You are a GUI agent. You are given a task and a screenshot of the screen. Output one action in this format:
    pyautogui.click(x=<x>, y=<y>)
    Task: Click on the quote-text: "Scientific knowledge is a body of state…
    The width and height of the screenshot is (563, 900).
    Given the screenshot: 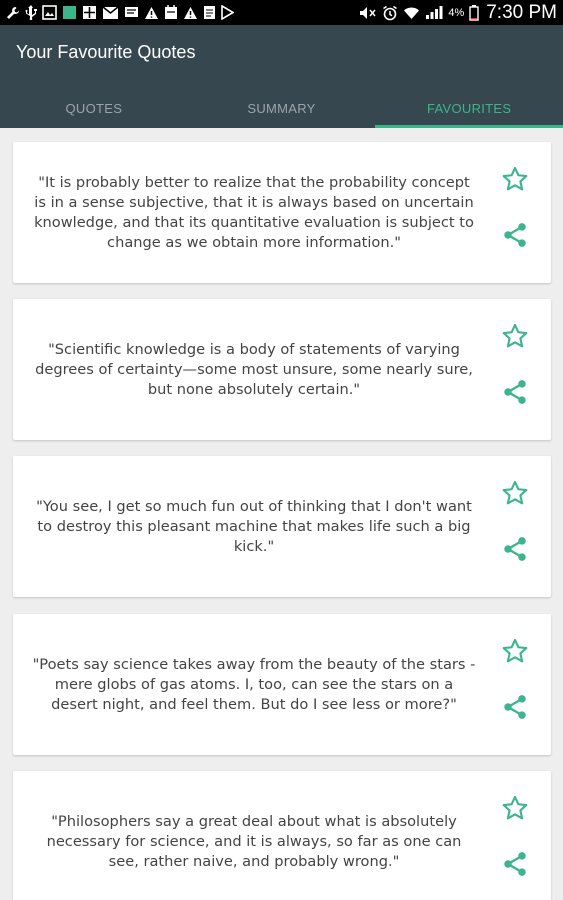 What is the action you would take?
    pyautogui.click(x=254, y=369)
    